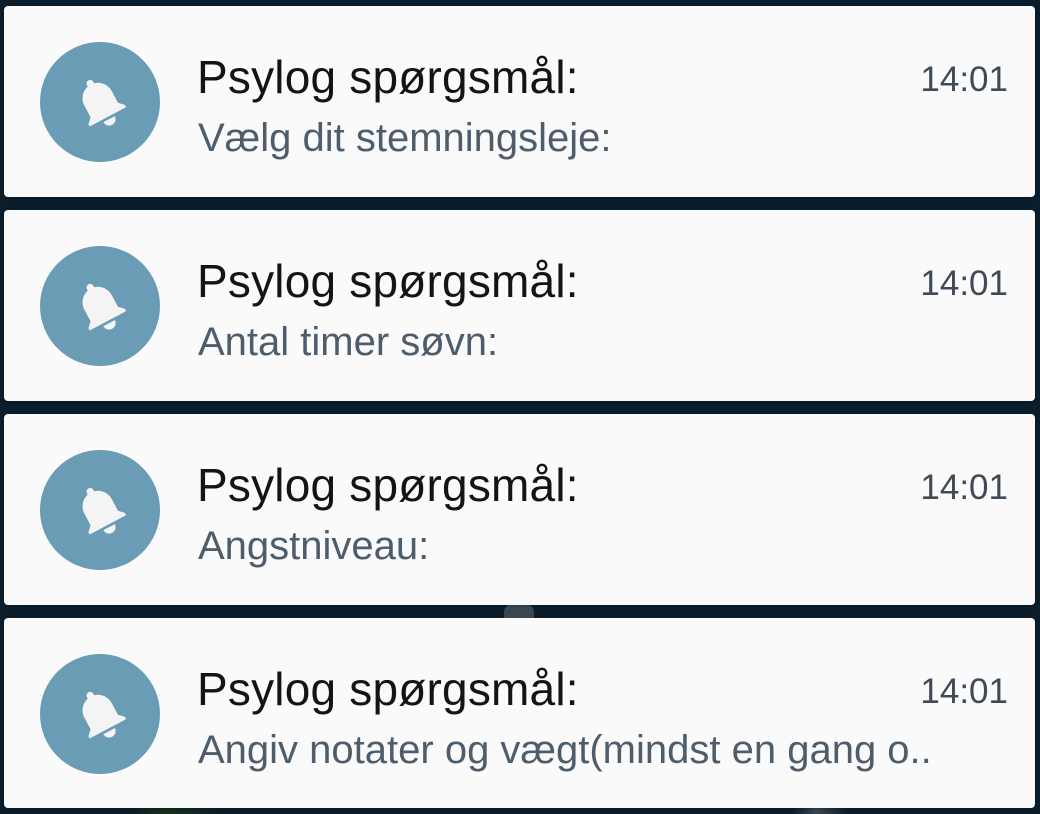 Image resolution: width=1040 pixels, height=814 pixels. I want to click on notification-text: Angiv notater og vægt(mindst en gang o.., so click(565, 750).